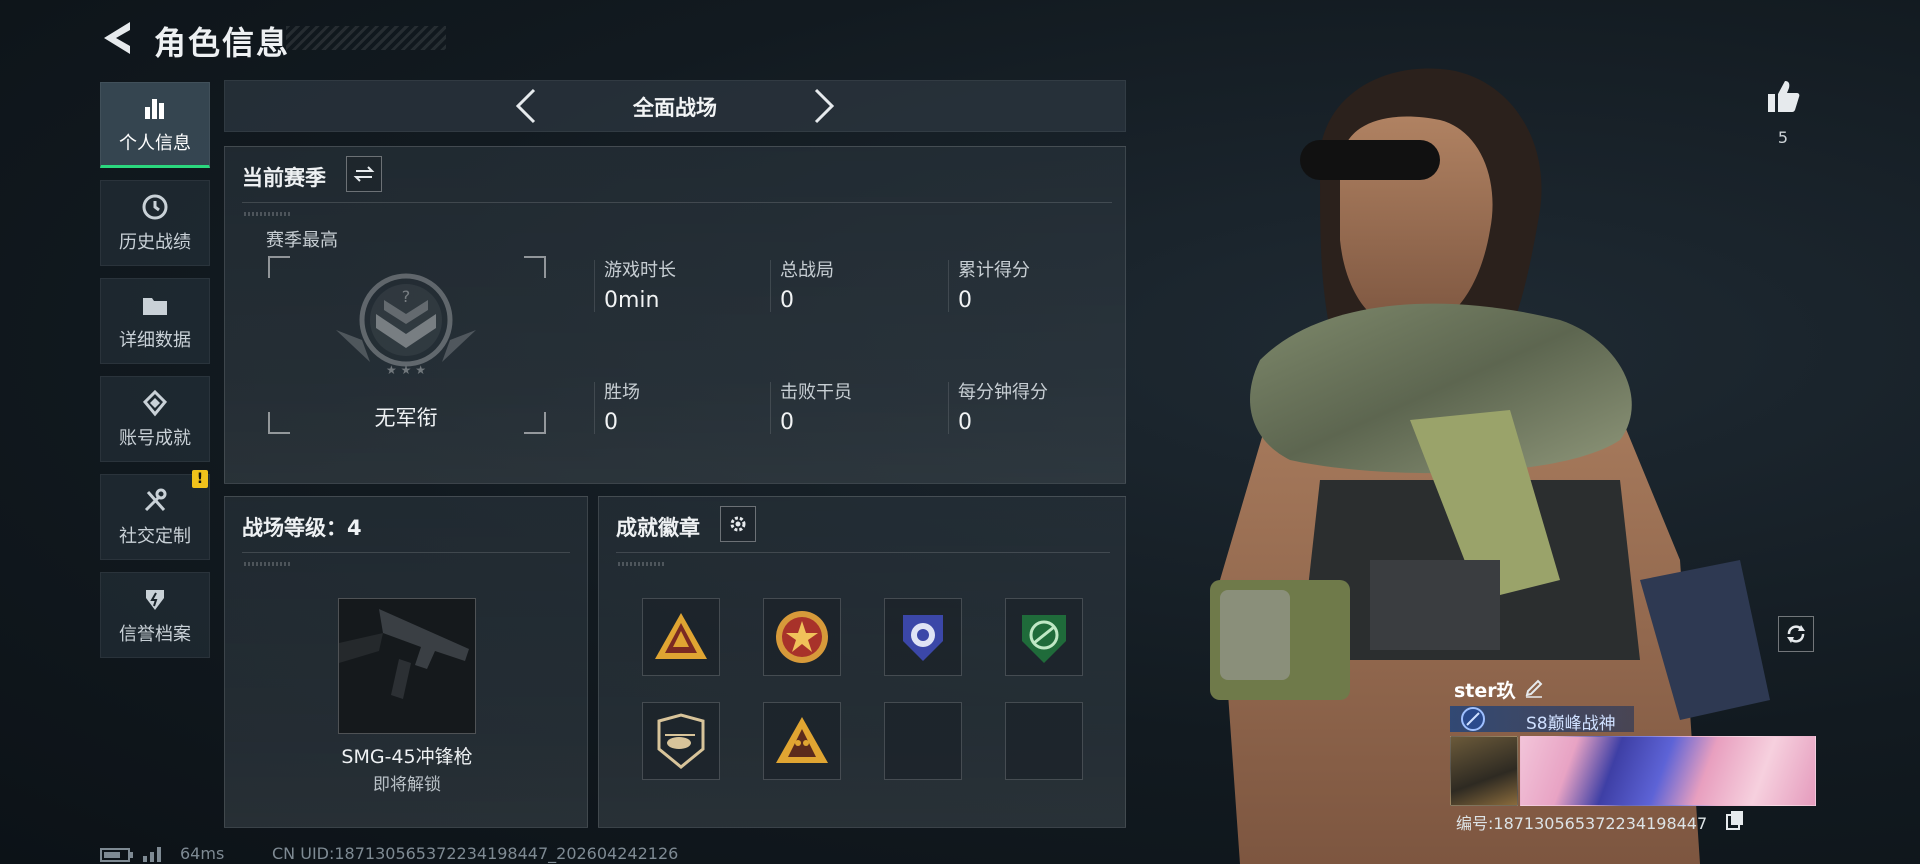  I want to click on weapon-image, so click(407, 666).